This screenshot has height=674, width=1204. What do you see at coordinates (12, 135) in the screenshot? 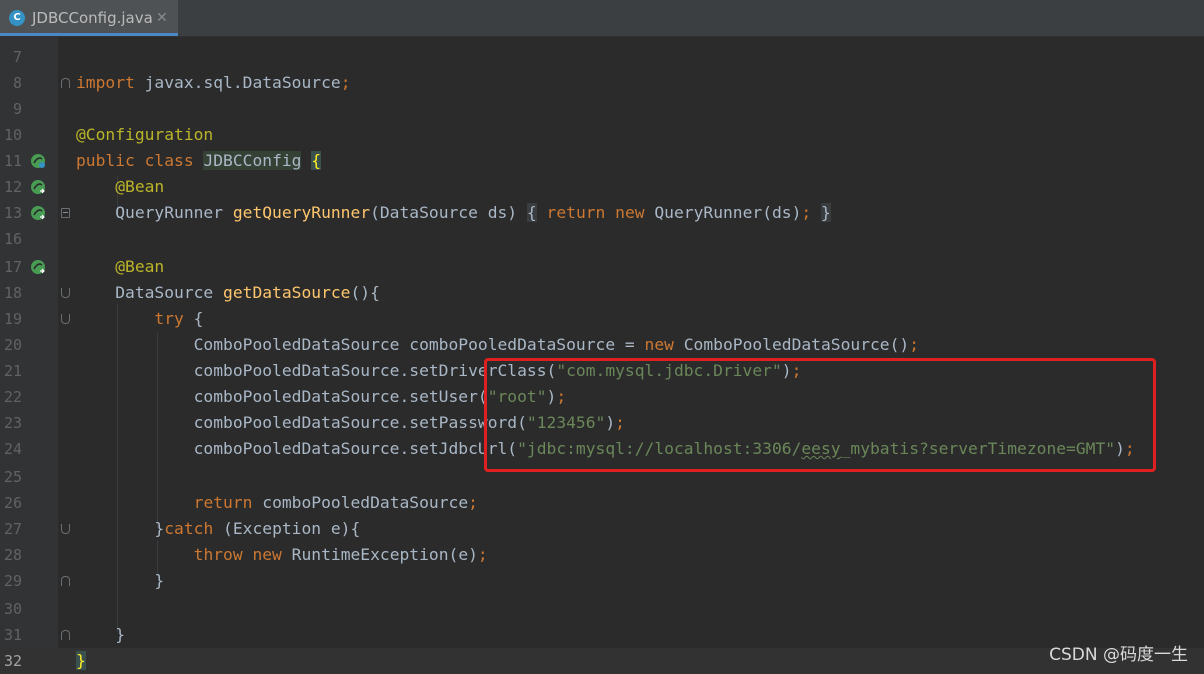
I see `line-number: 10` at bounding box center [12, 135].